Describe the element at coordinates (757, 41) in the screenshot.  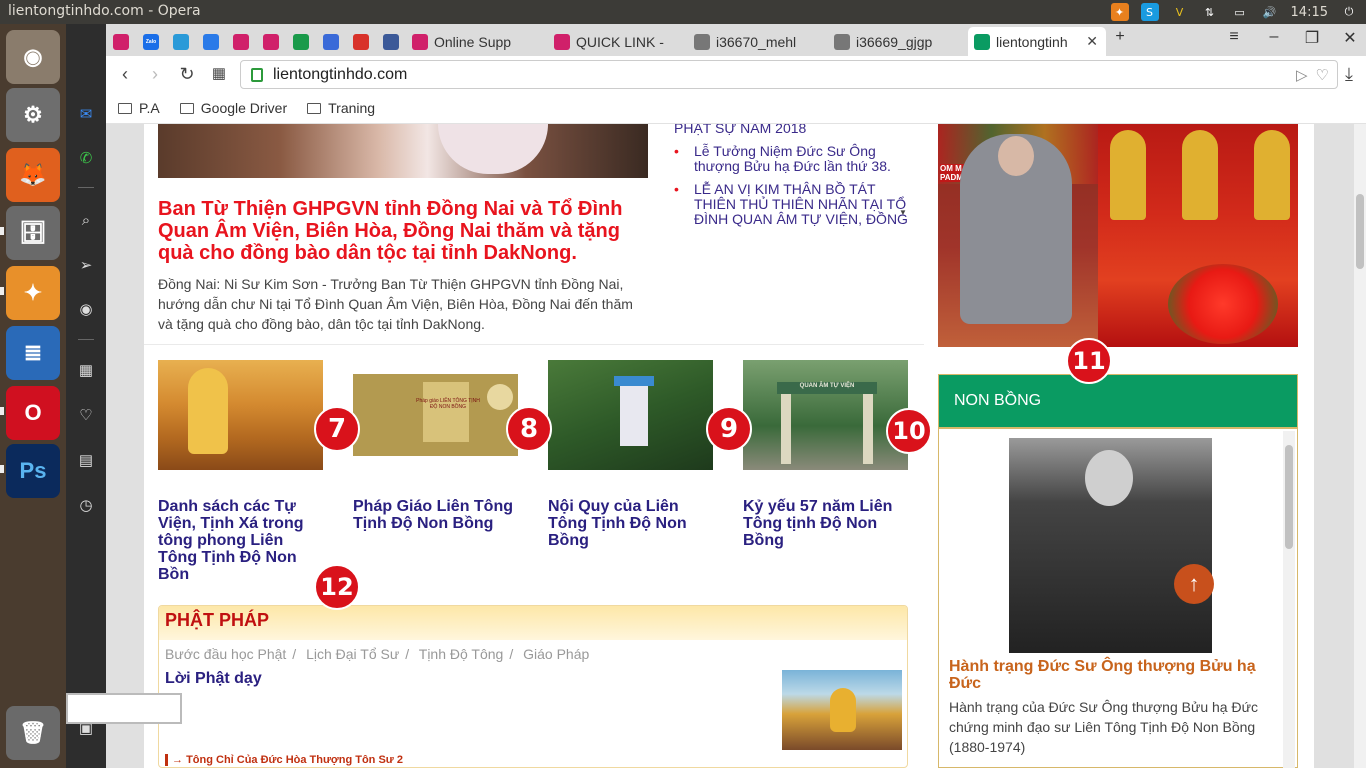
I see `browser-tab: i36670_mehl` at that location.